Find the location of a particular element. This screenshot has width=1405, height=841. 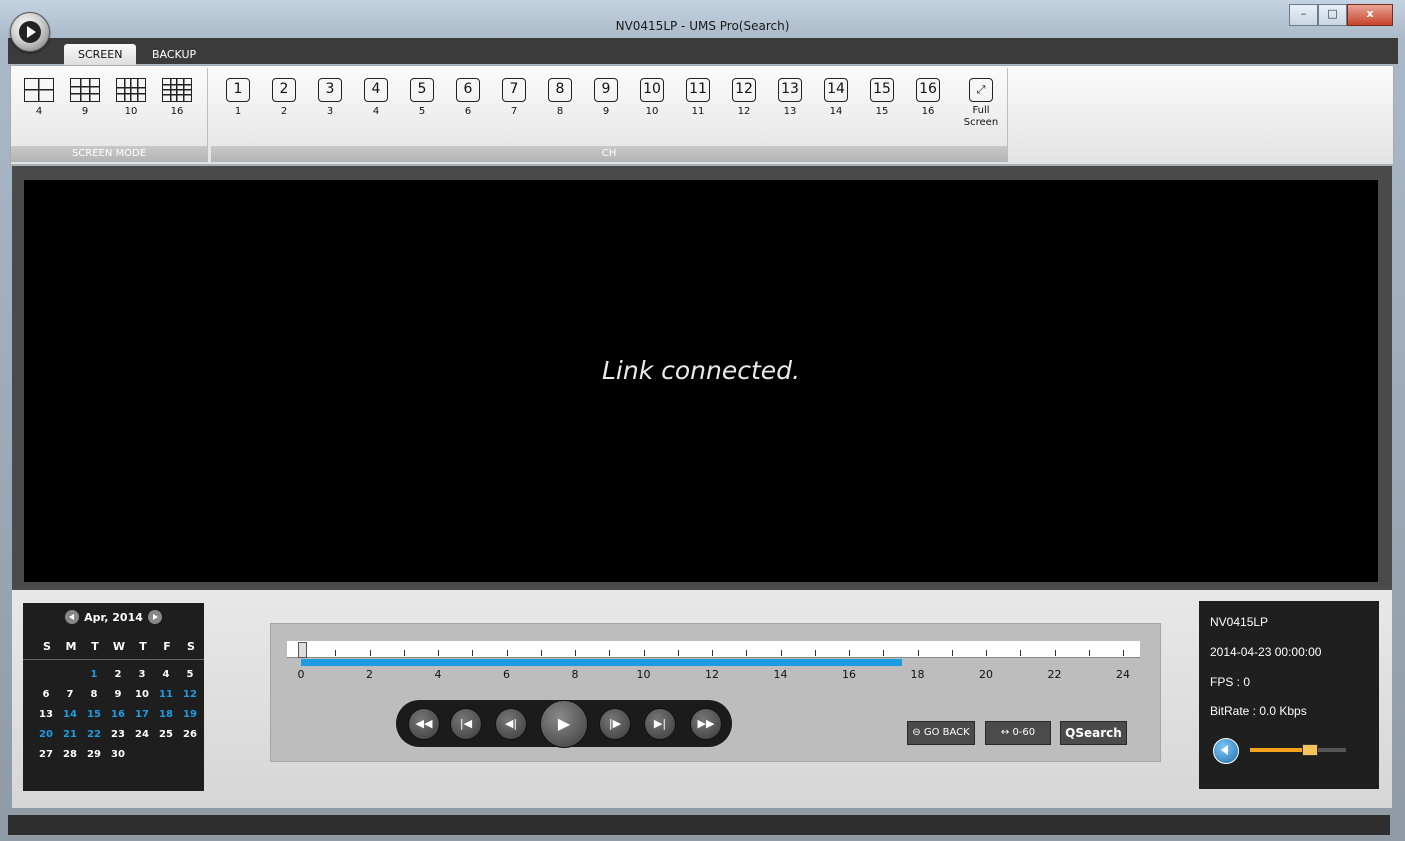

screen-mode-16-button: 16 is located at coordinates (177, 97).